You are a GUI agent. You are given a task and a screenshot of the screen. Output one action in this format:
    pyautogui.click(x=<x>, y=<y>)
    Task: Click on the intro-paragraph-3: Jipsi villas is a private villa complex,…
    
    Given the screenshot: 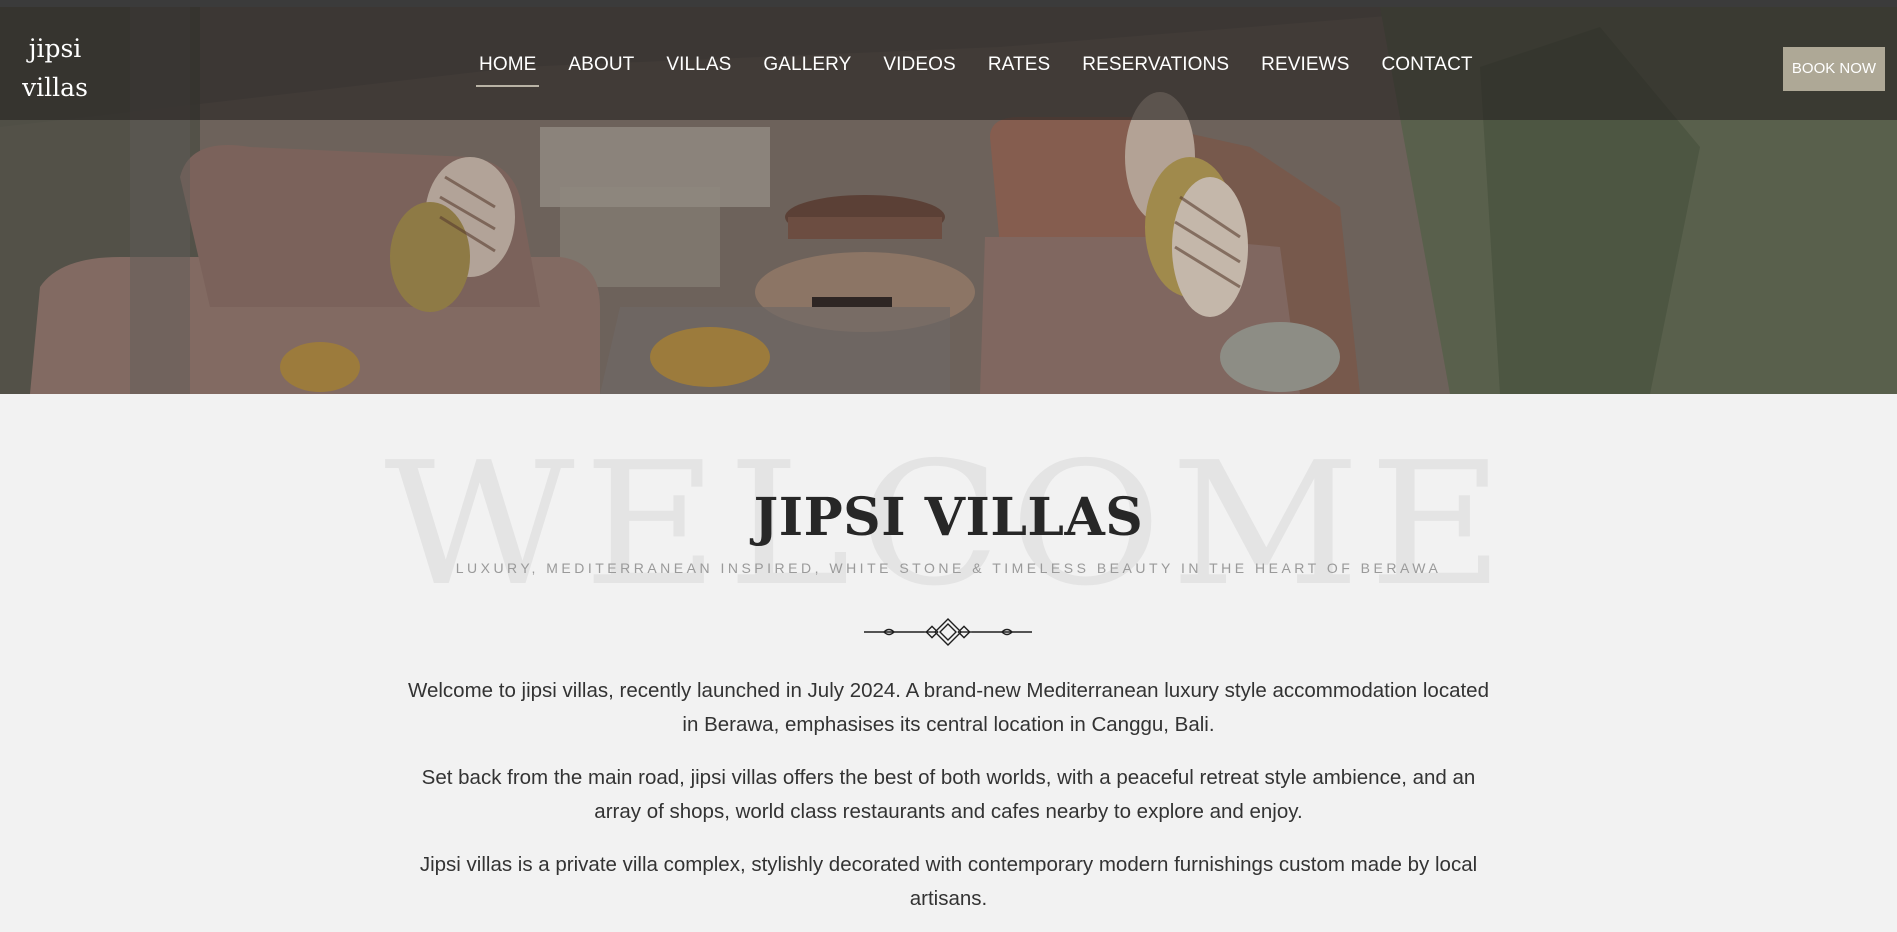 What is the action you would take?
    pyautogui.click(x=948, y=881)
    